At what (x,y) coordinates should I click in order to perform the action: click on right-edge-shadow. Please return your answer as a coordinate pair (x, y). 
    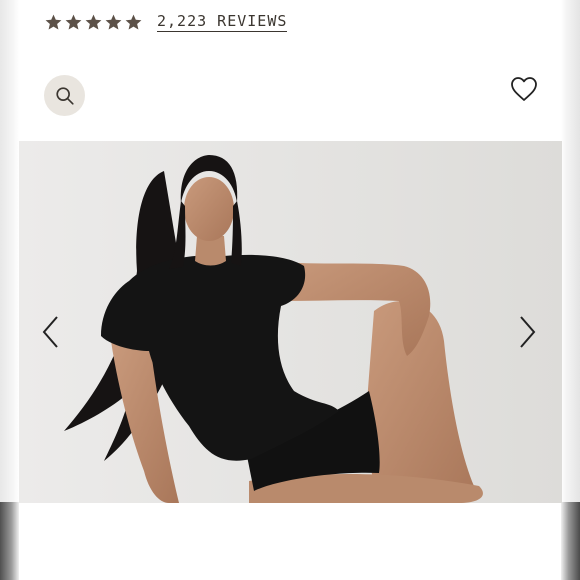
    Looking at the image, I should click on (570, 290).